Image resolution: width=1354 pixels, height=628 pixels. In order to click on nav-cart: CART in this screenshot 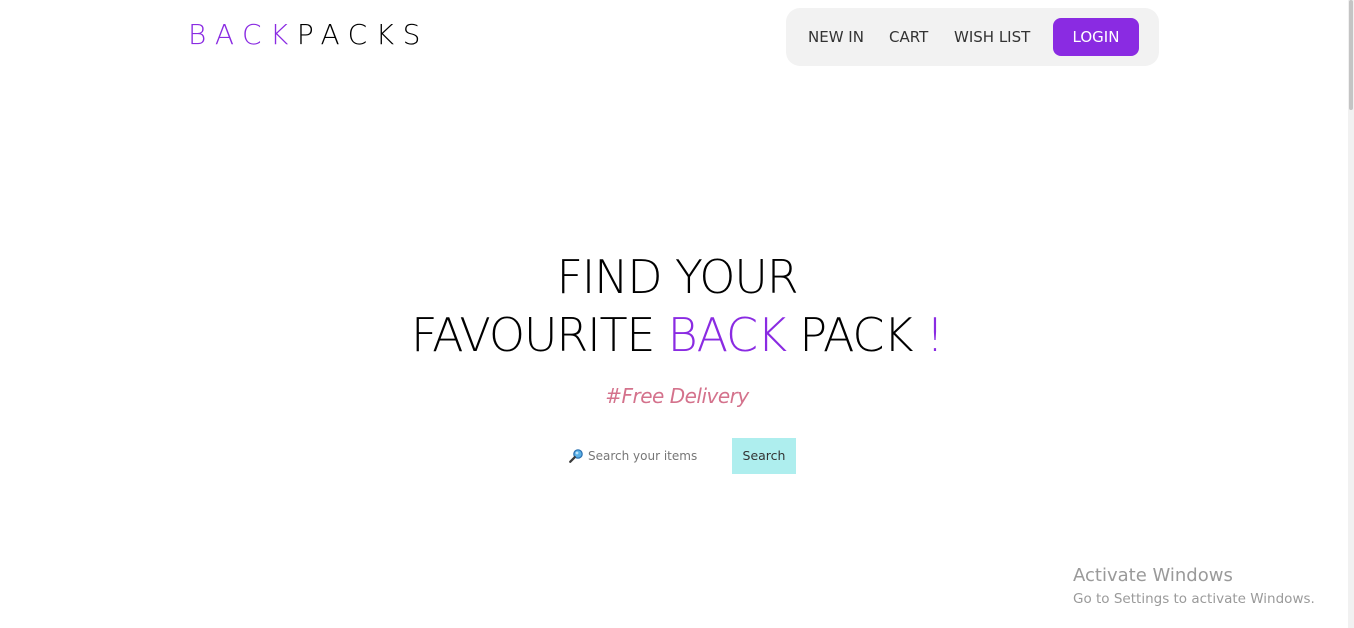, I will do `click(908, 37)`.